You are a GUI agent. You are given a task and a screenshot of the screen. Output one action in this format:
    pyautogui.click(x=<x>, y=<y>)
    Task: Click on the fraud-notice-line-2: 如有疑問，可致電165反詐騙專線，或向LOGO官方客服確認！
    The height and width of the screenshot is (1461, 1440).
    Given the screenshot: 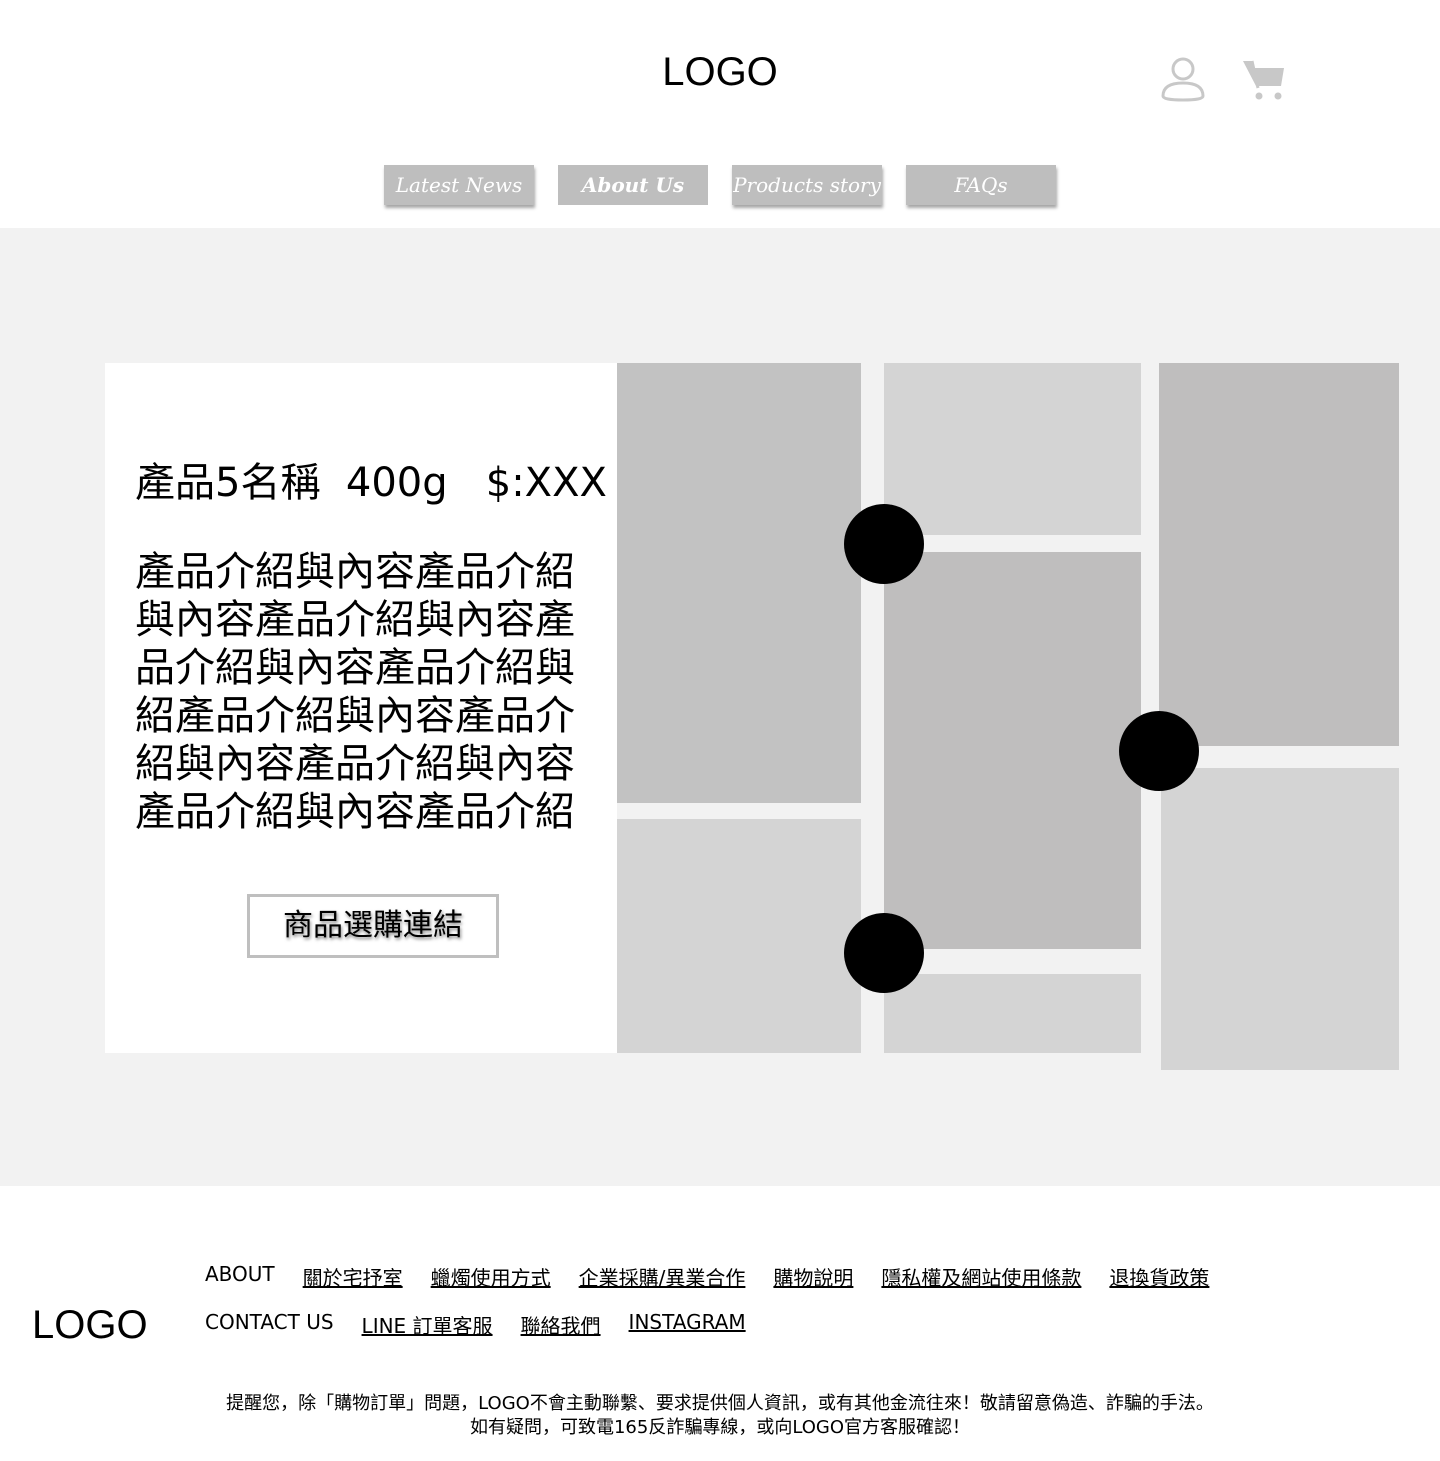 What is the action you would take?
    pyautogui.click(x=720, y=1427)
    